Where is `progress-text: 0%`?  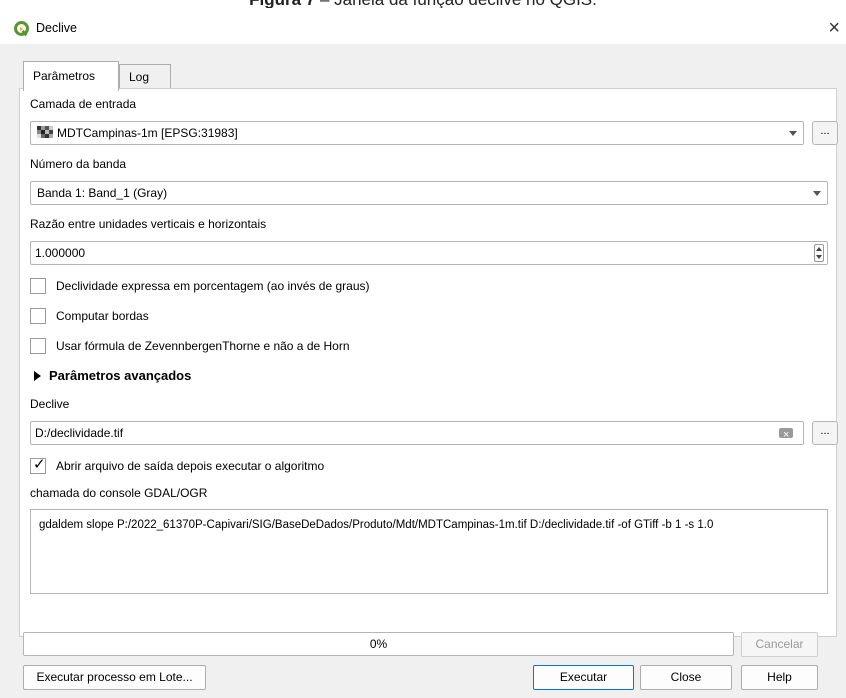 progress-text: 0% is located at coordinates (378, 644).